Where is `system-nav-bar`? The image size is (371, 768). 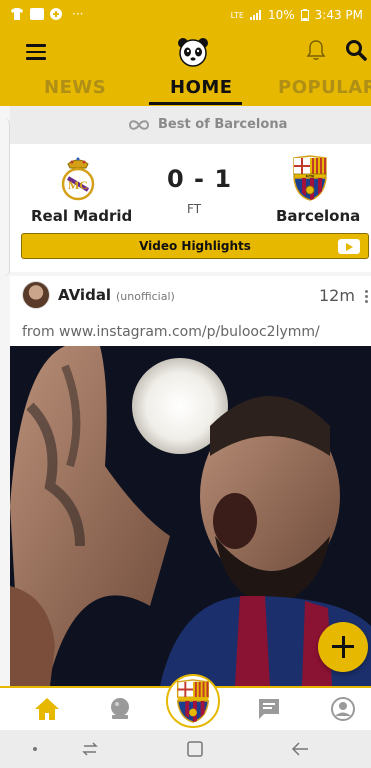
system-nav-bar is located at coordinates (185, 749).